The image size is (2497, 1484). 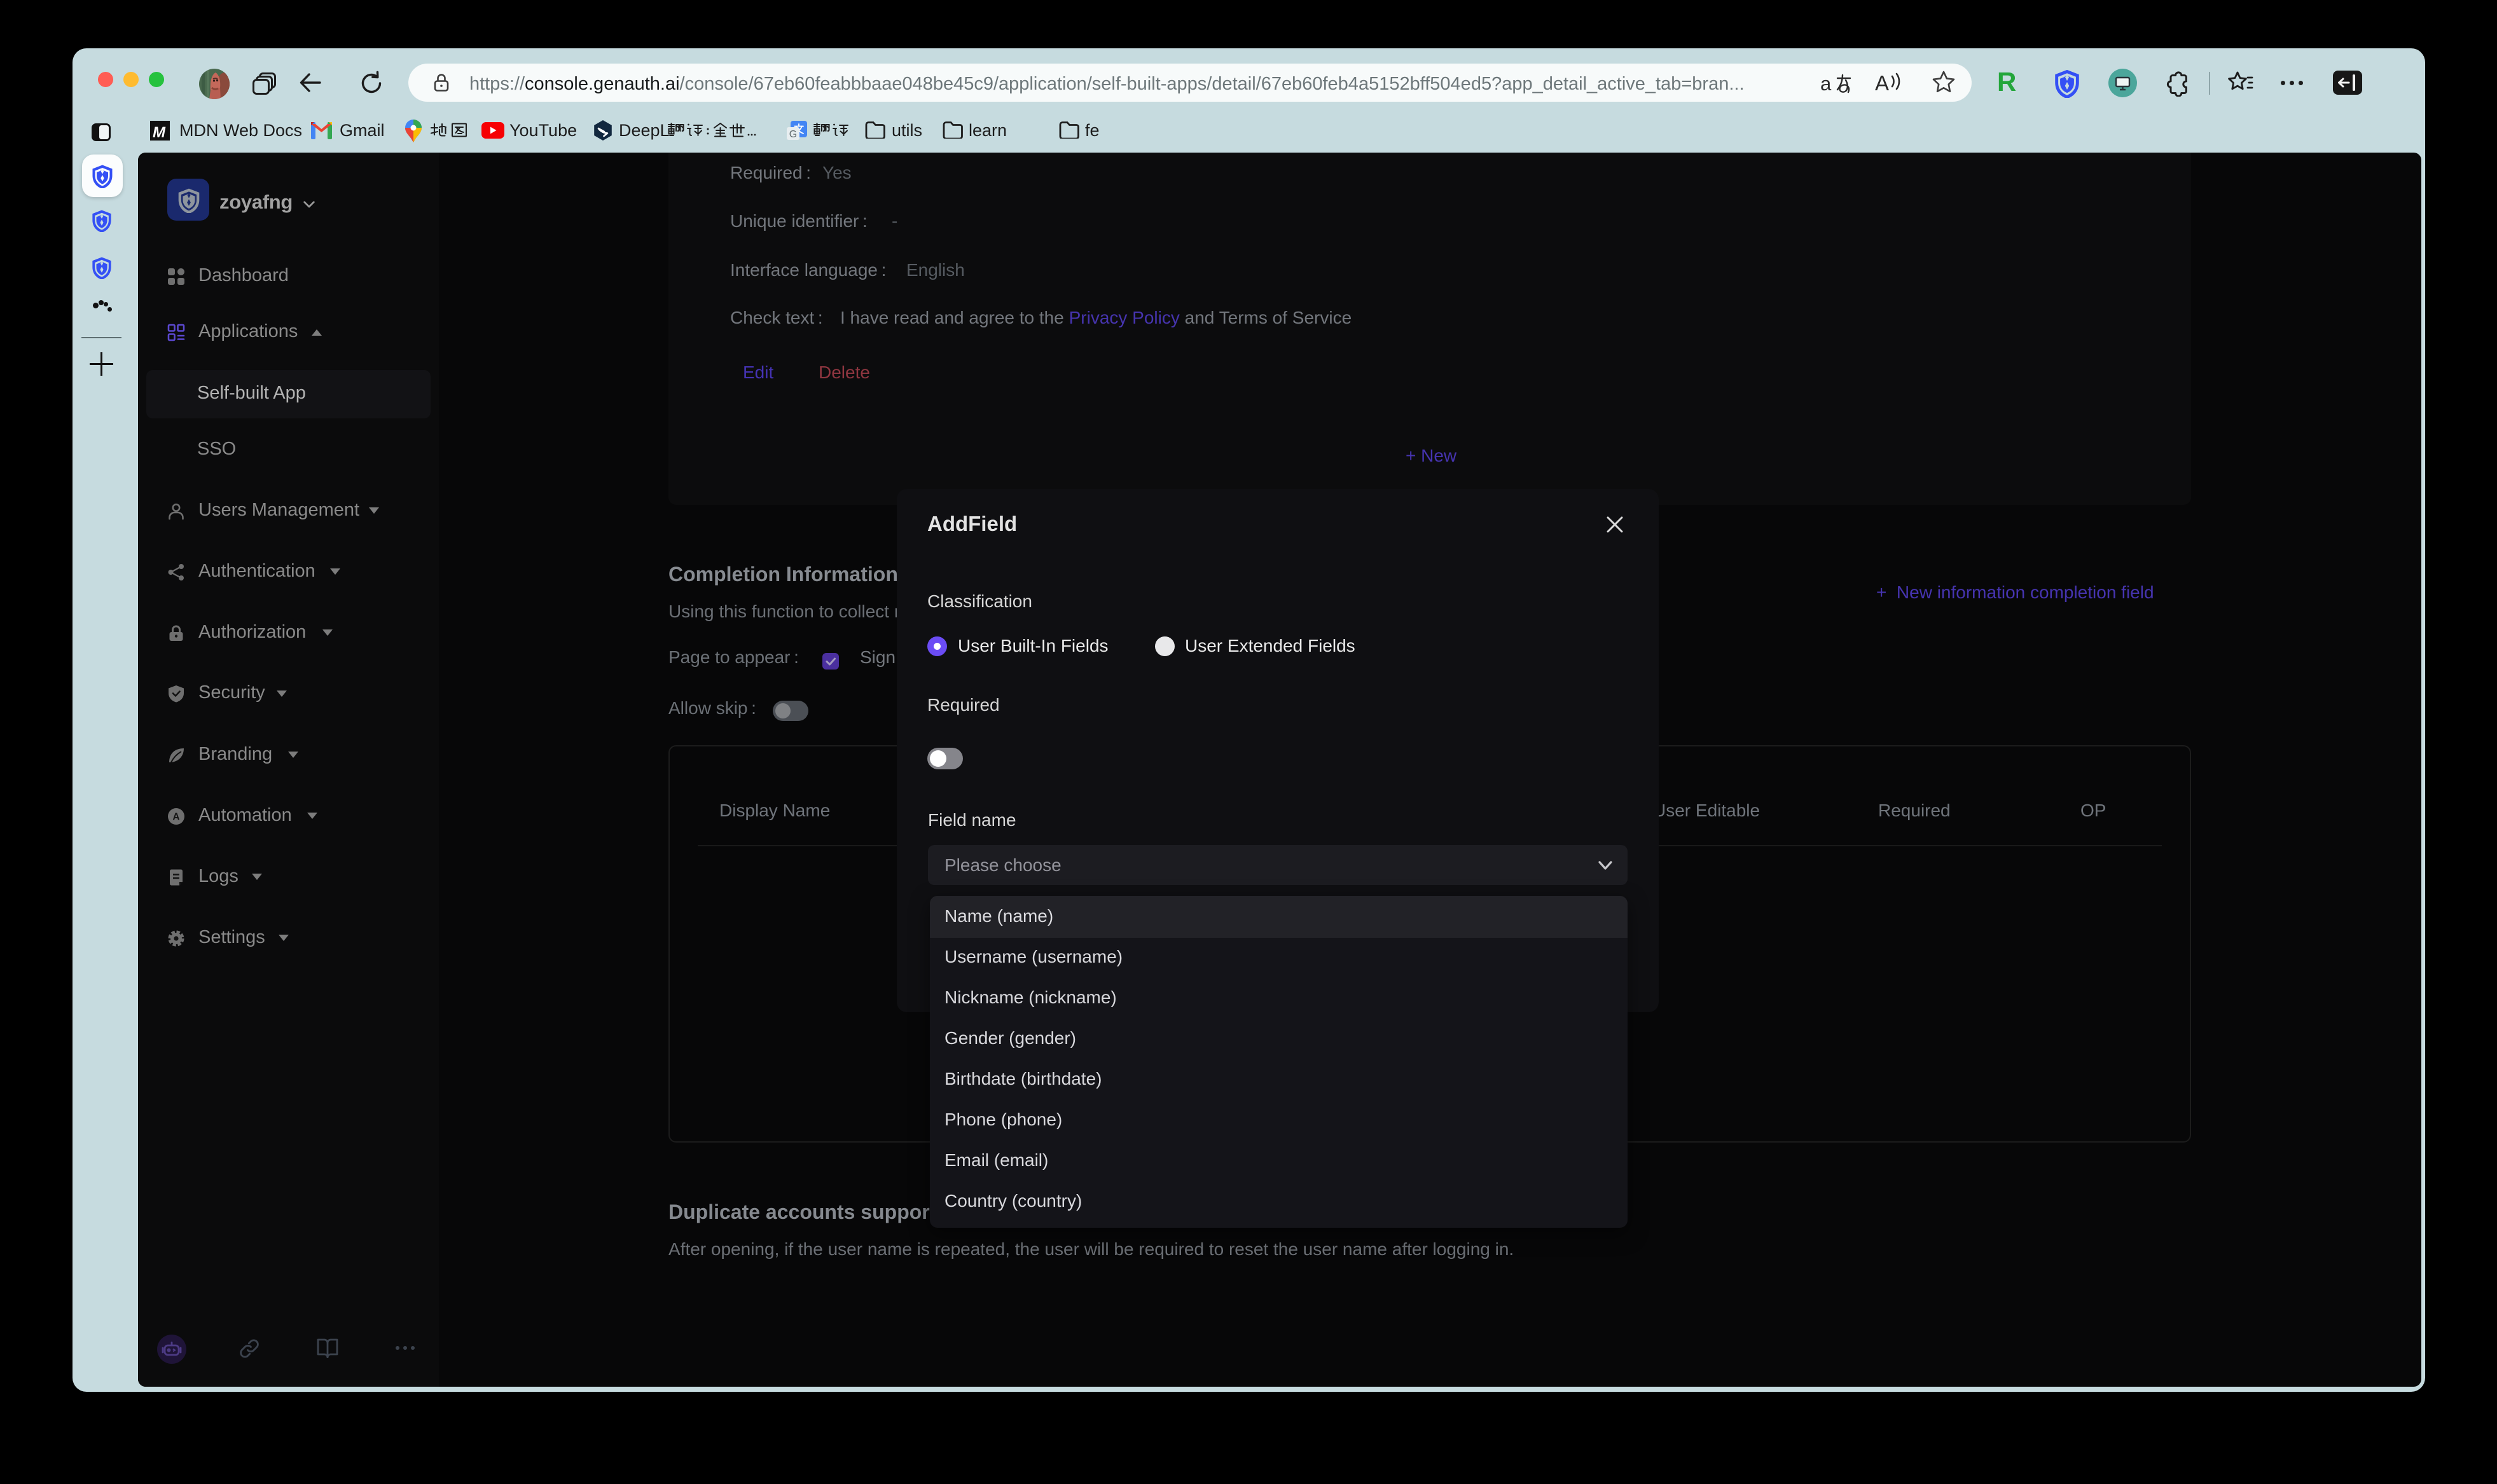 What do you see at coordinates (176, 817) in the screenshot?
I see `svg-text: A` at bounding box center [176, 817].